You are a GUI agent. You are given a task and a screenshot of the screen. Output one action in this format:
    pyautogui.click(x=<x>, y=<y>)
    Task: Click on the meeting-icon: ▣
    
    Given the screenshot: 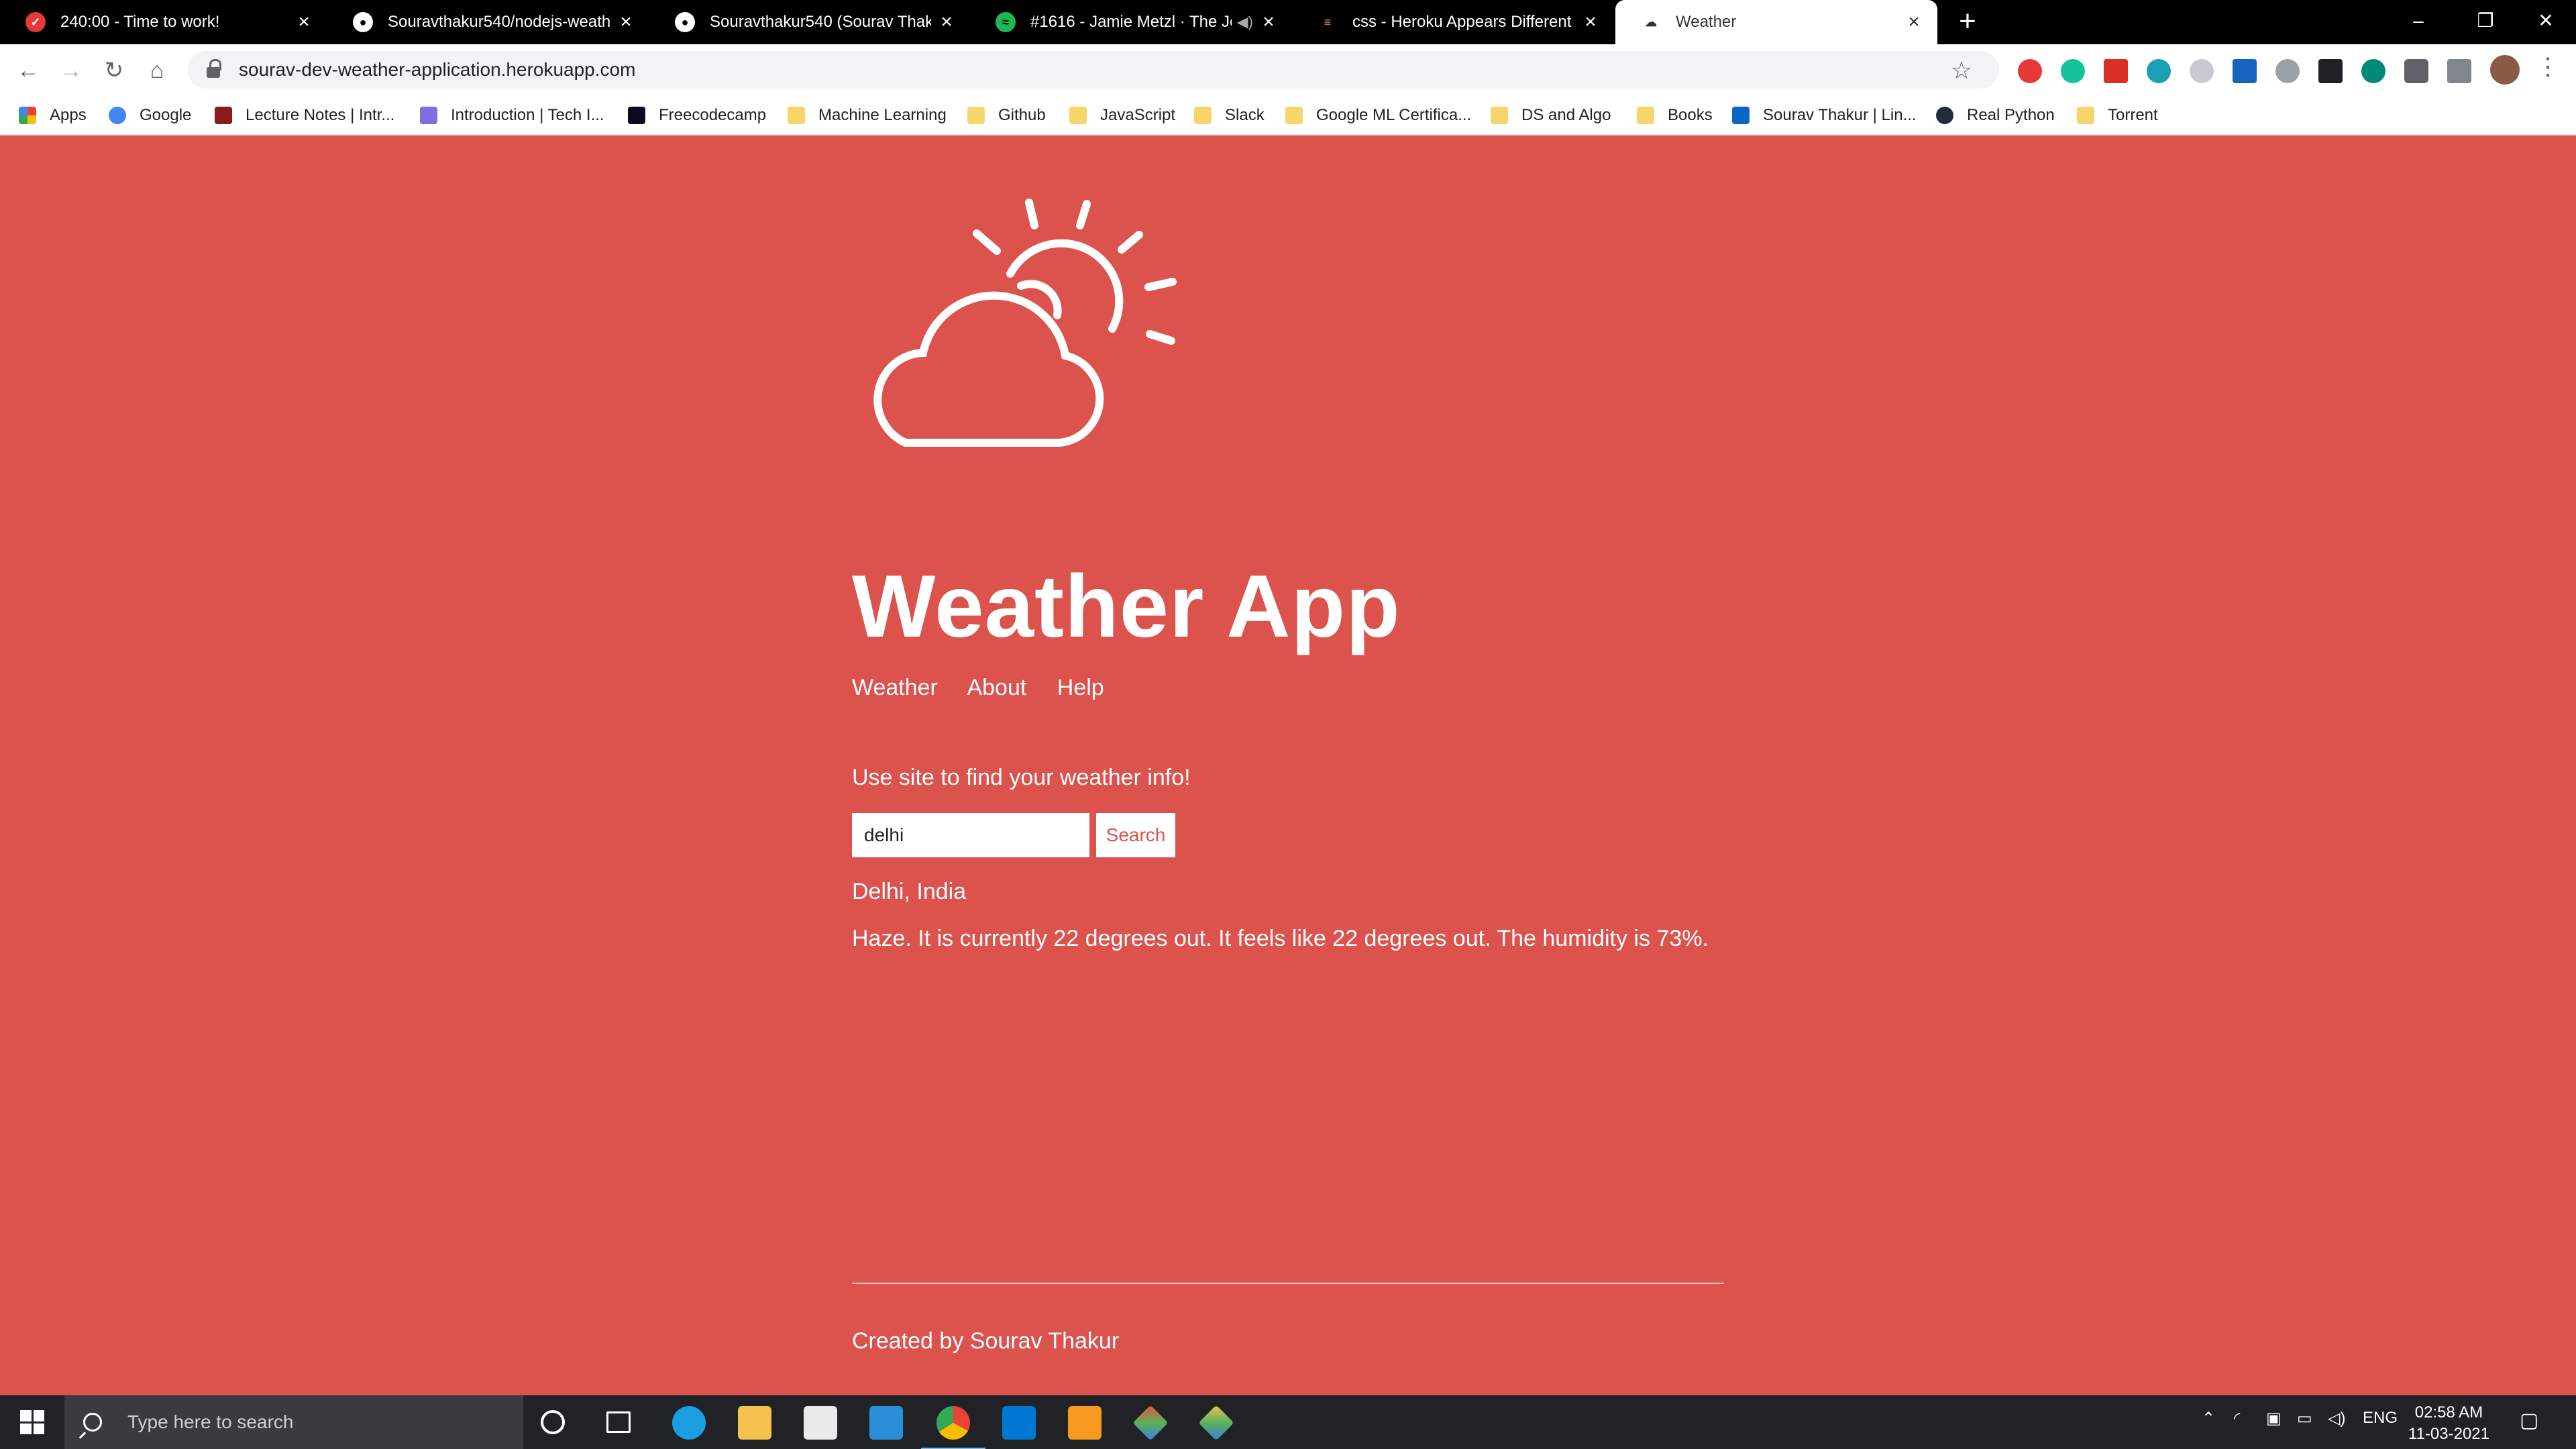 What is the action you would take?
    pyautogui.click(x=2274, y=1418)
    